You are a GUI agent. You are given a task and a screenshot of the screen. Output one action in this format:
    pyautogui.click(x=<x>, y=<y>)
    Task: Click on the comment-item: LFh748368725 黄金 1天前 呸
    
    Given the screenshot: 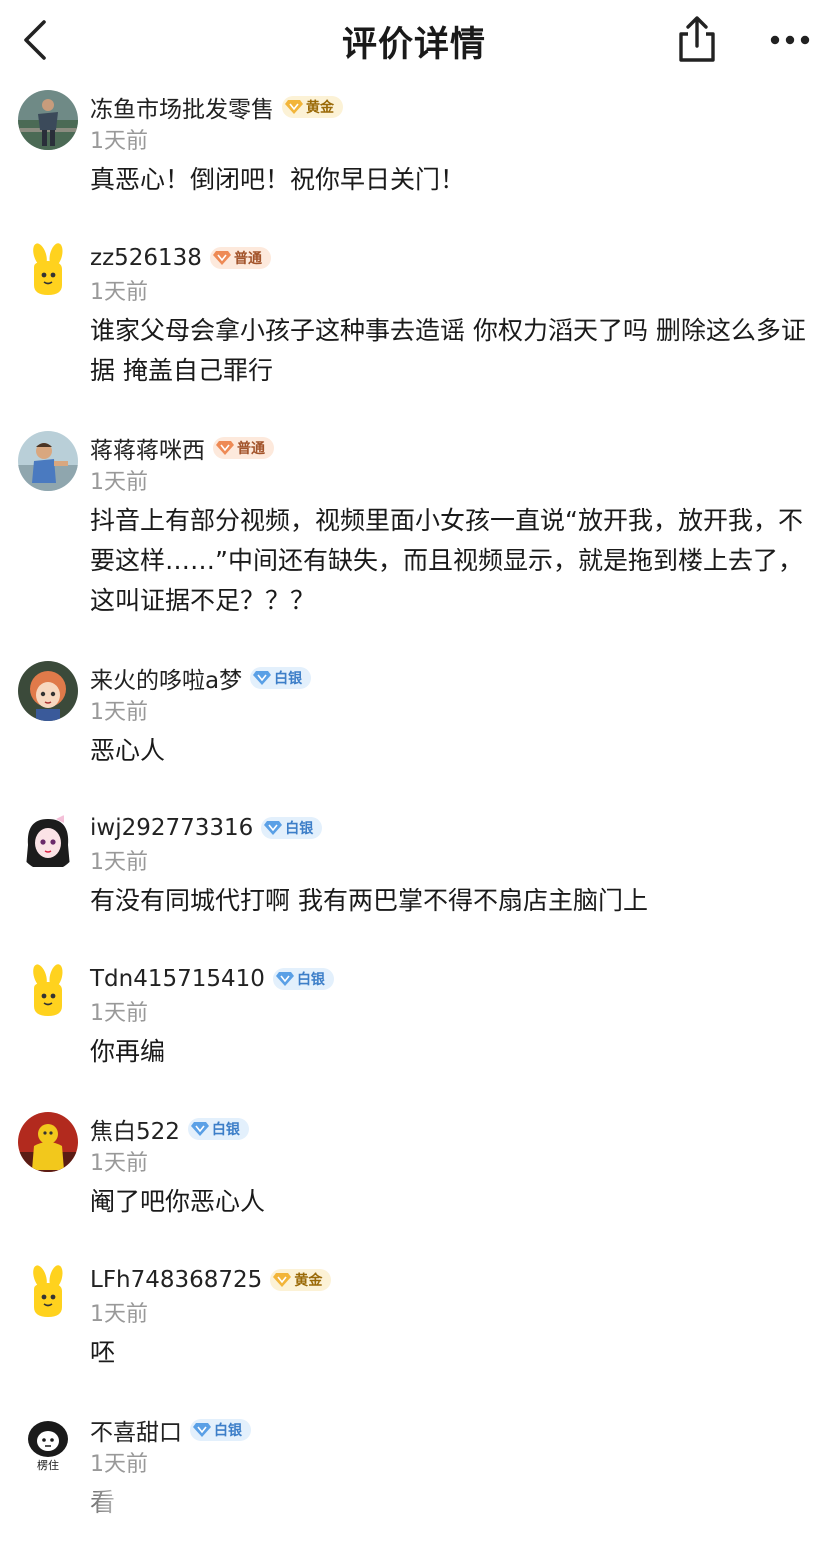 What is the action you would take?
    pyautogui.click(x=414, y=1328)
    